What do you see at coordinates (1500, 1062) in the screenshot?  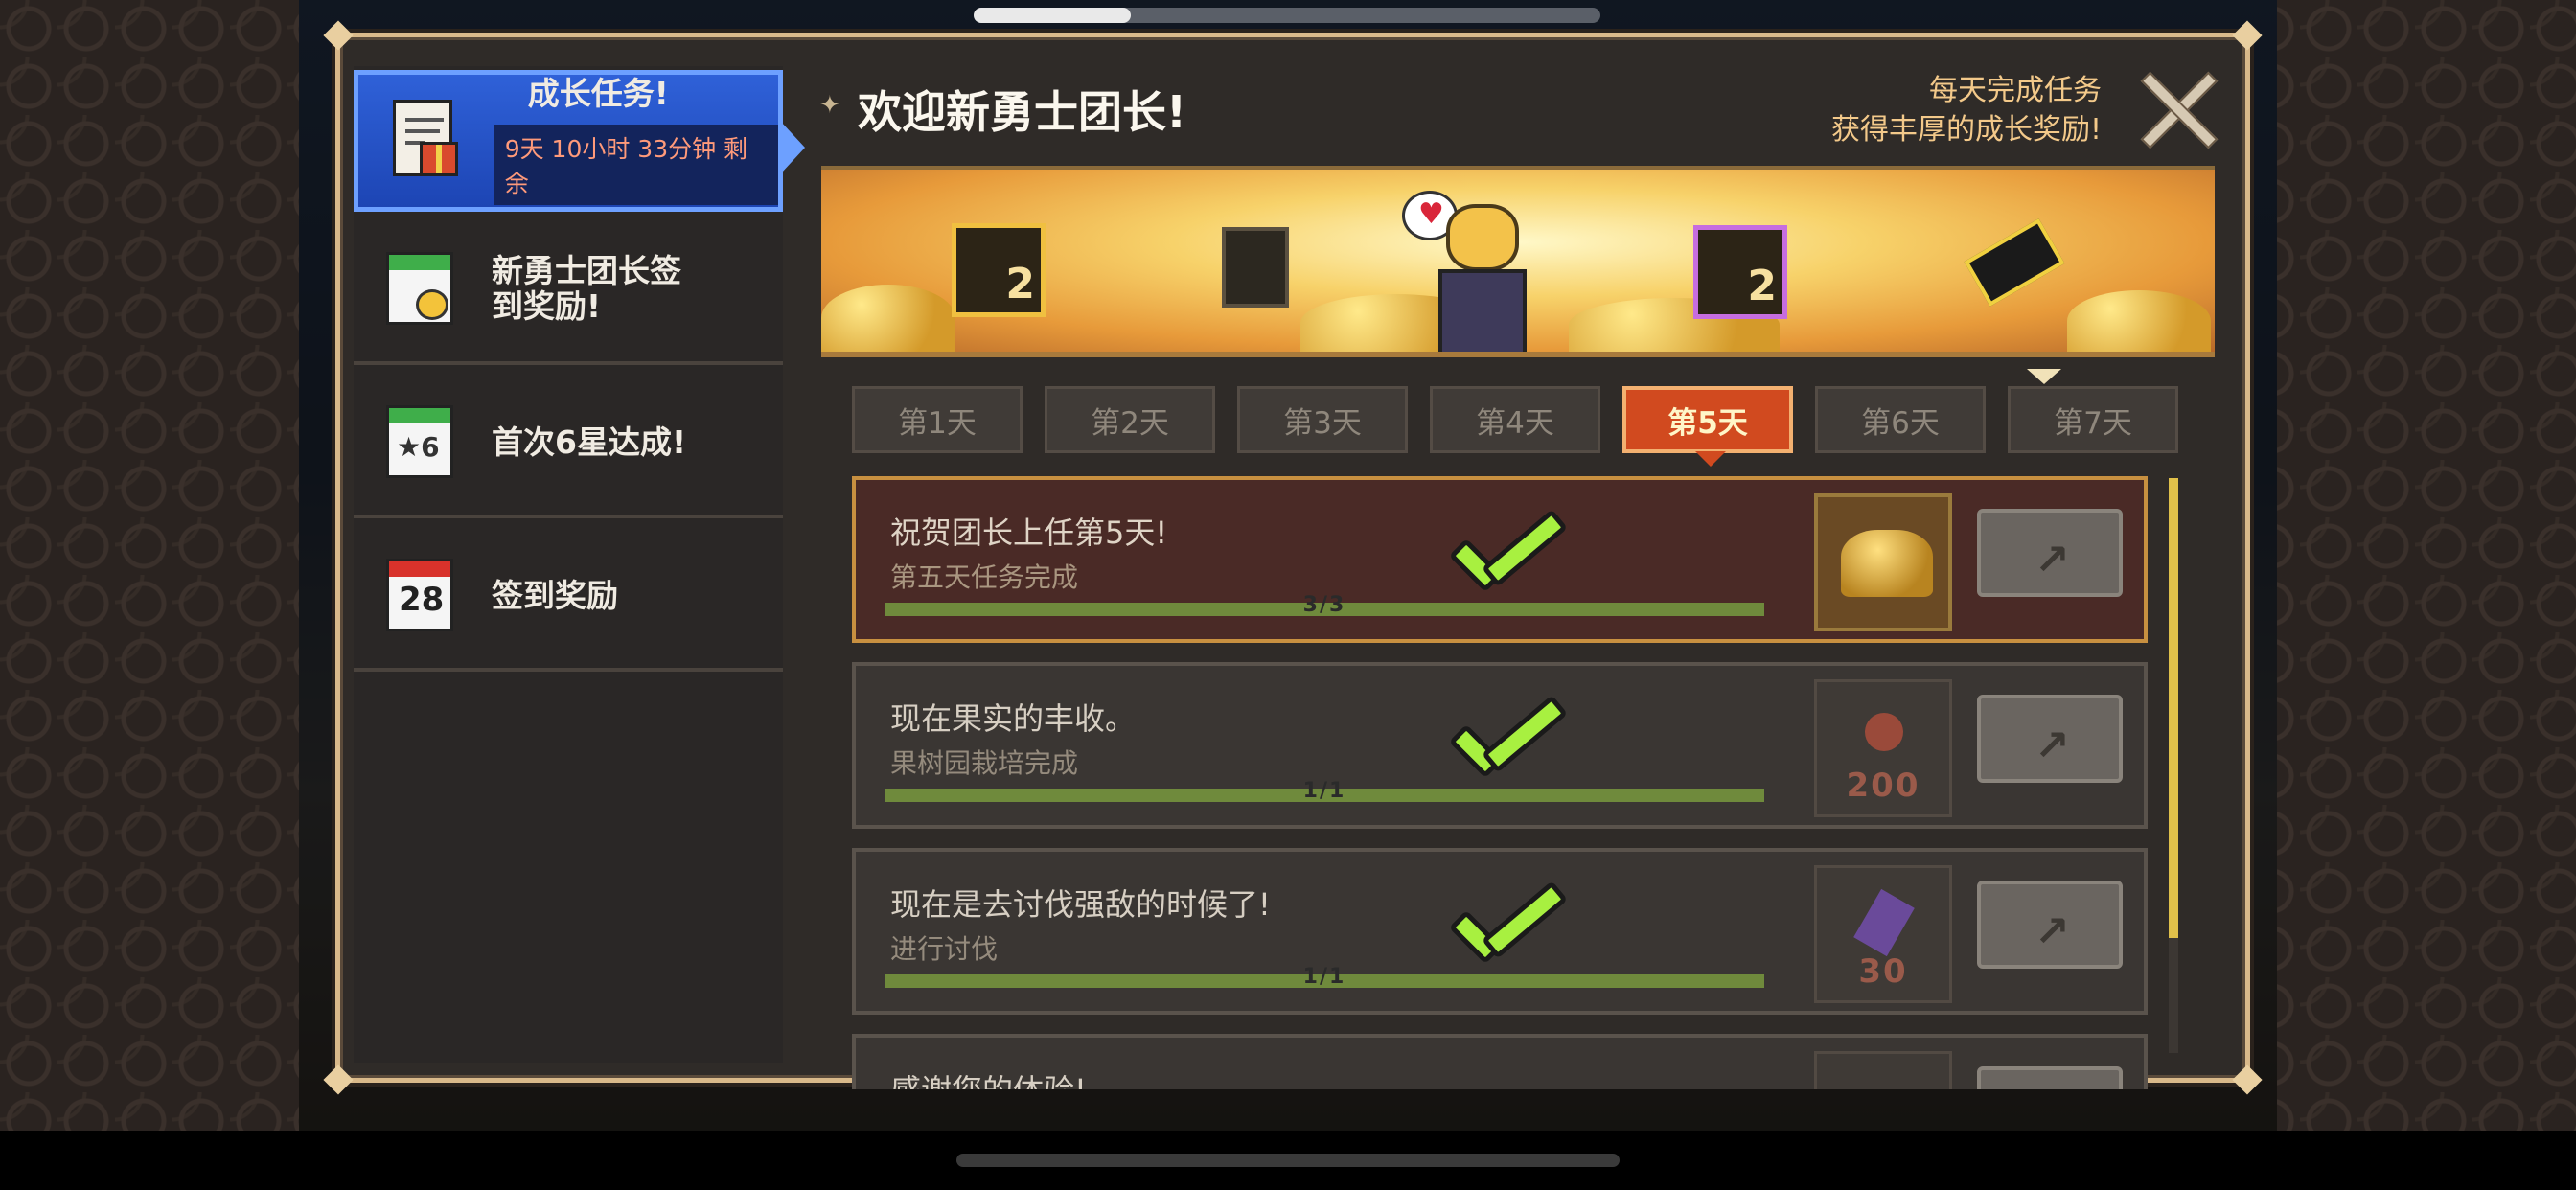 I see `task-row: 感谢您的体验!` at bounding box center [1500, 1062].